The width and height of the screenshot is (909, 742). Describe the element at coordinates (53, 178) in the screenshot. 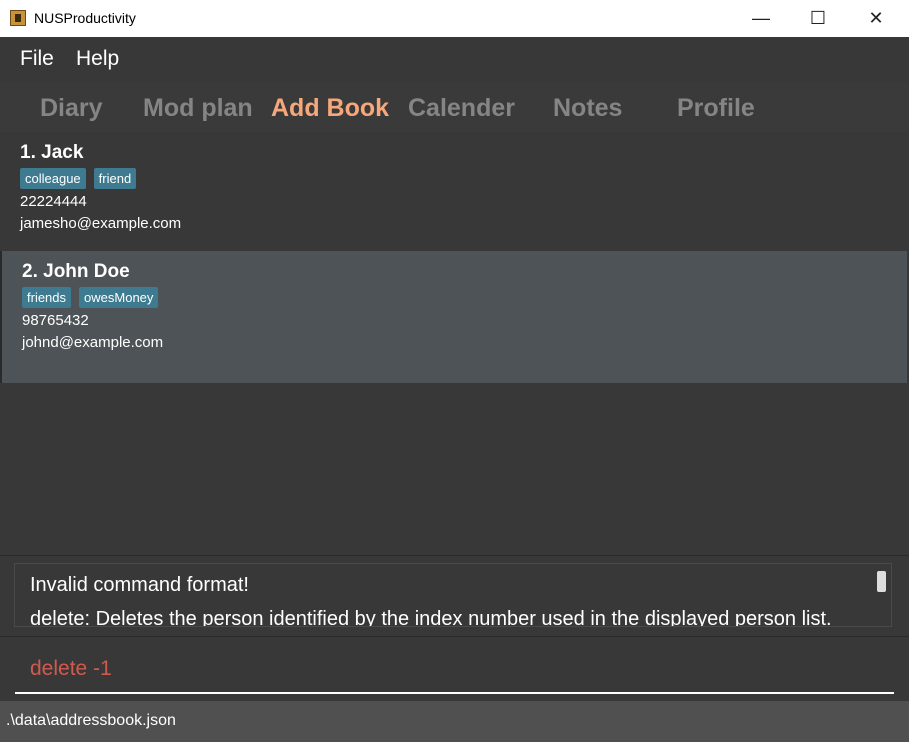

I see `tag: colleague` at that location.